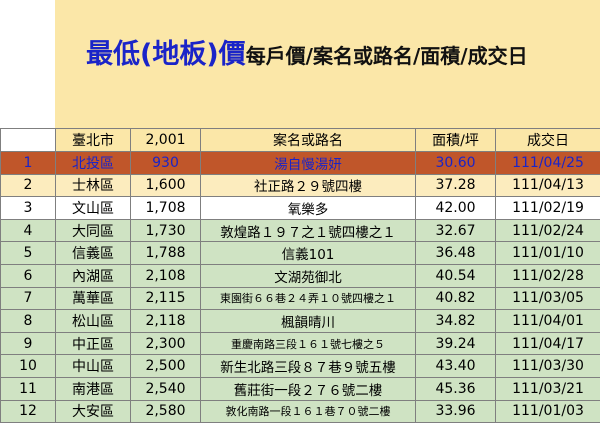 This screenshot has width=600, height=423. I want to click on date-cell: 111/01/03, so click(548, 411).